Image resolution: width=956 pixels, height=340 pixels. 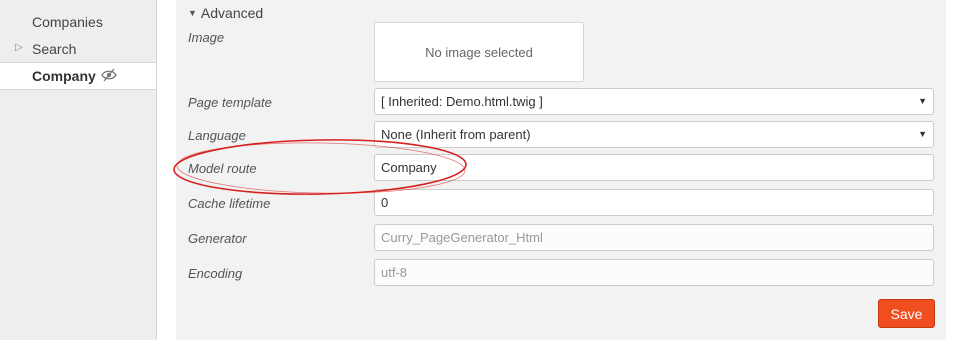 I want to click on encoding-value: utf-8, so click(x=394, y=272).